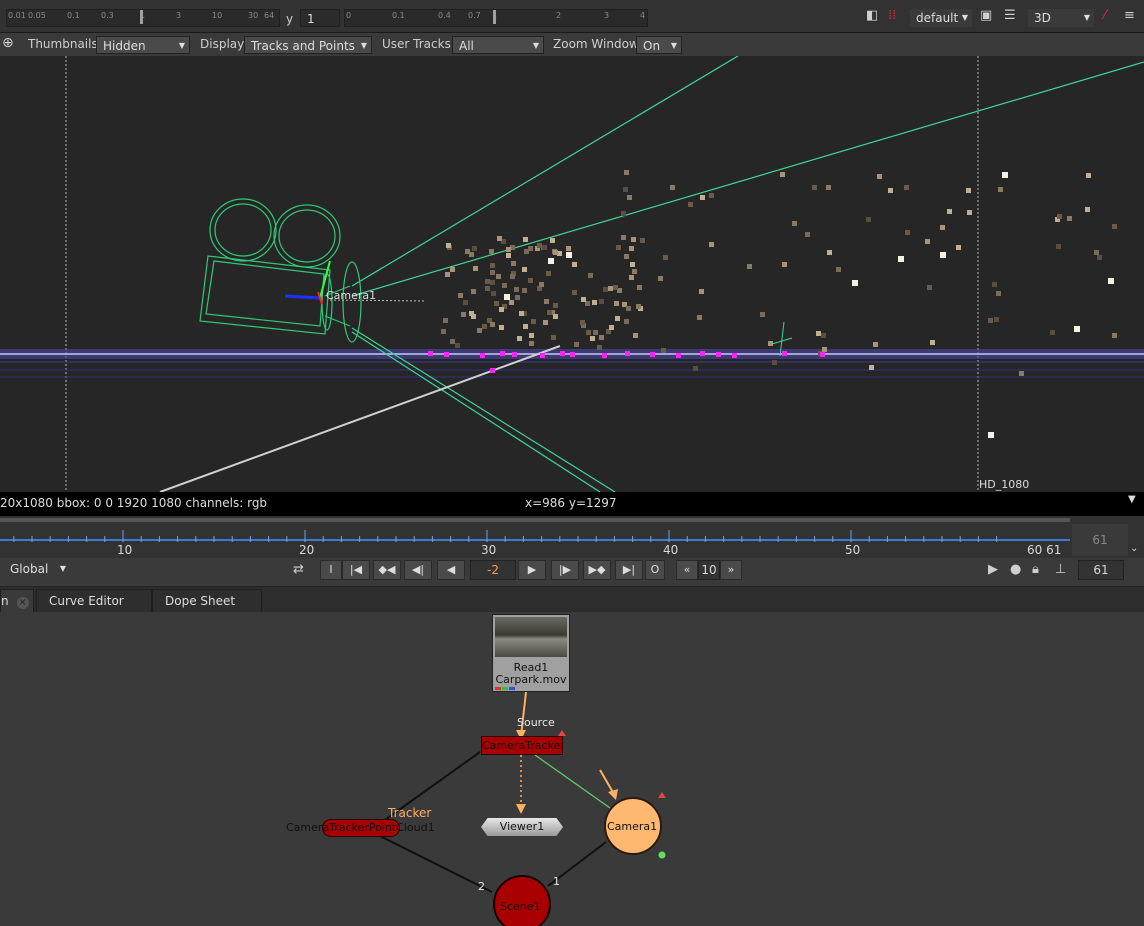  What do you see at coordinates (451, 570) in the screenshot?
I see `play-backward-icon: ◀` at bounding box center [451, 570].